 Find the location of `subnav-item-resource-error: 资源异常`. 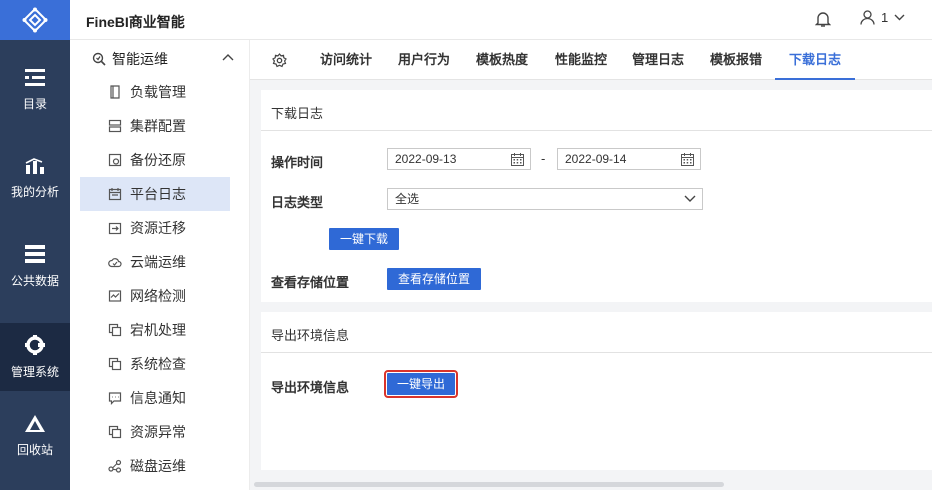

subnav-item-resource-error: 资源异常 is located at coordinates (155, 432).